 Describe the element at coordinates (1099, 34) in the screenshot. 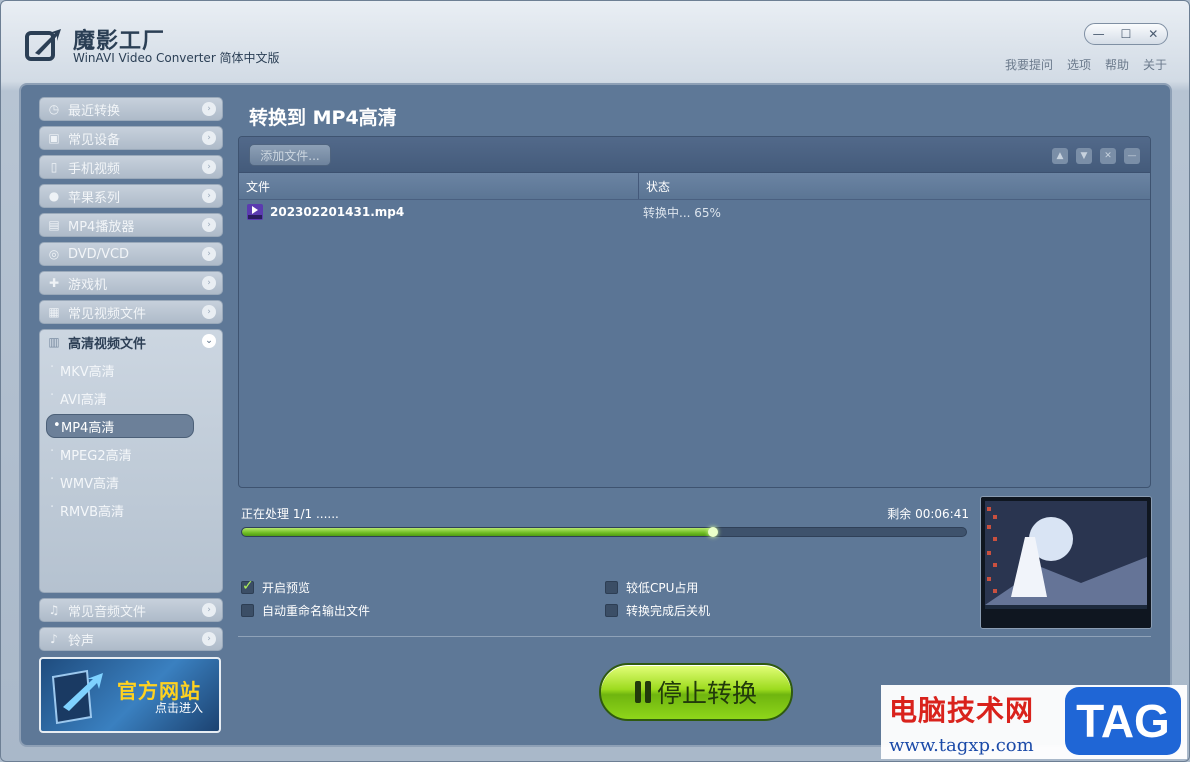

I see `minimize-button: —` at that location.